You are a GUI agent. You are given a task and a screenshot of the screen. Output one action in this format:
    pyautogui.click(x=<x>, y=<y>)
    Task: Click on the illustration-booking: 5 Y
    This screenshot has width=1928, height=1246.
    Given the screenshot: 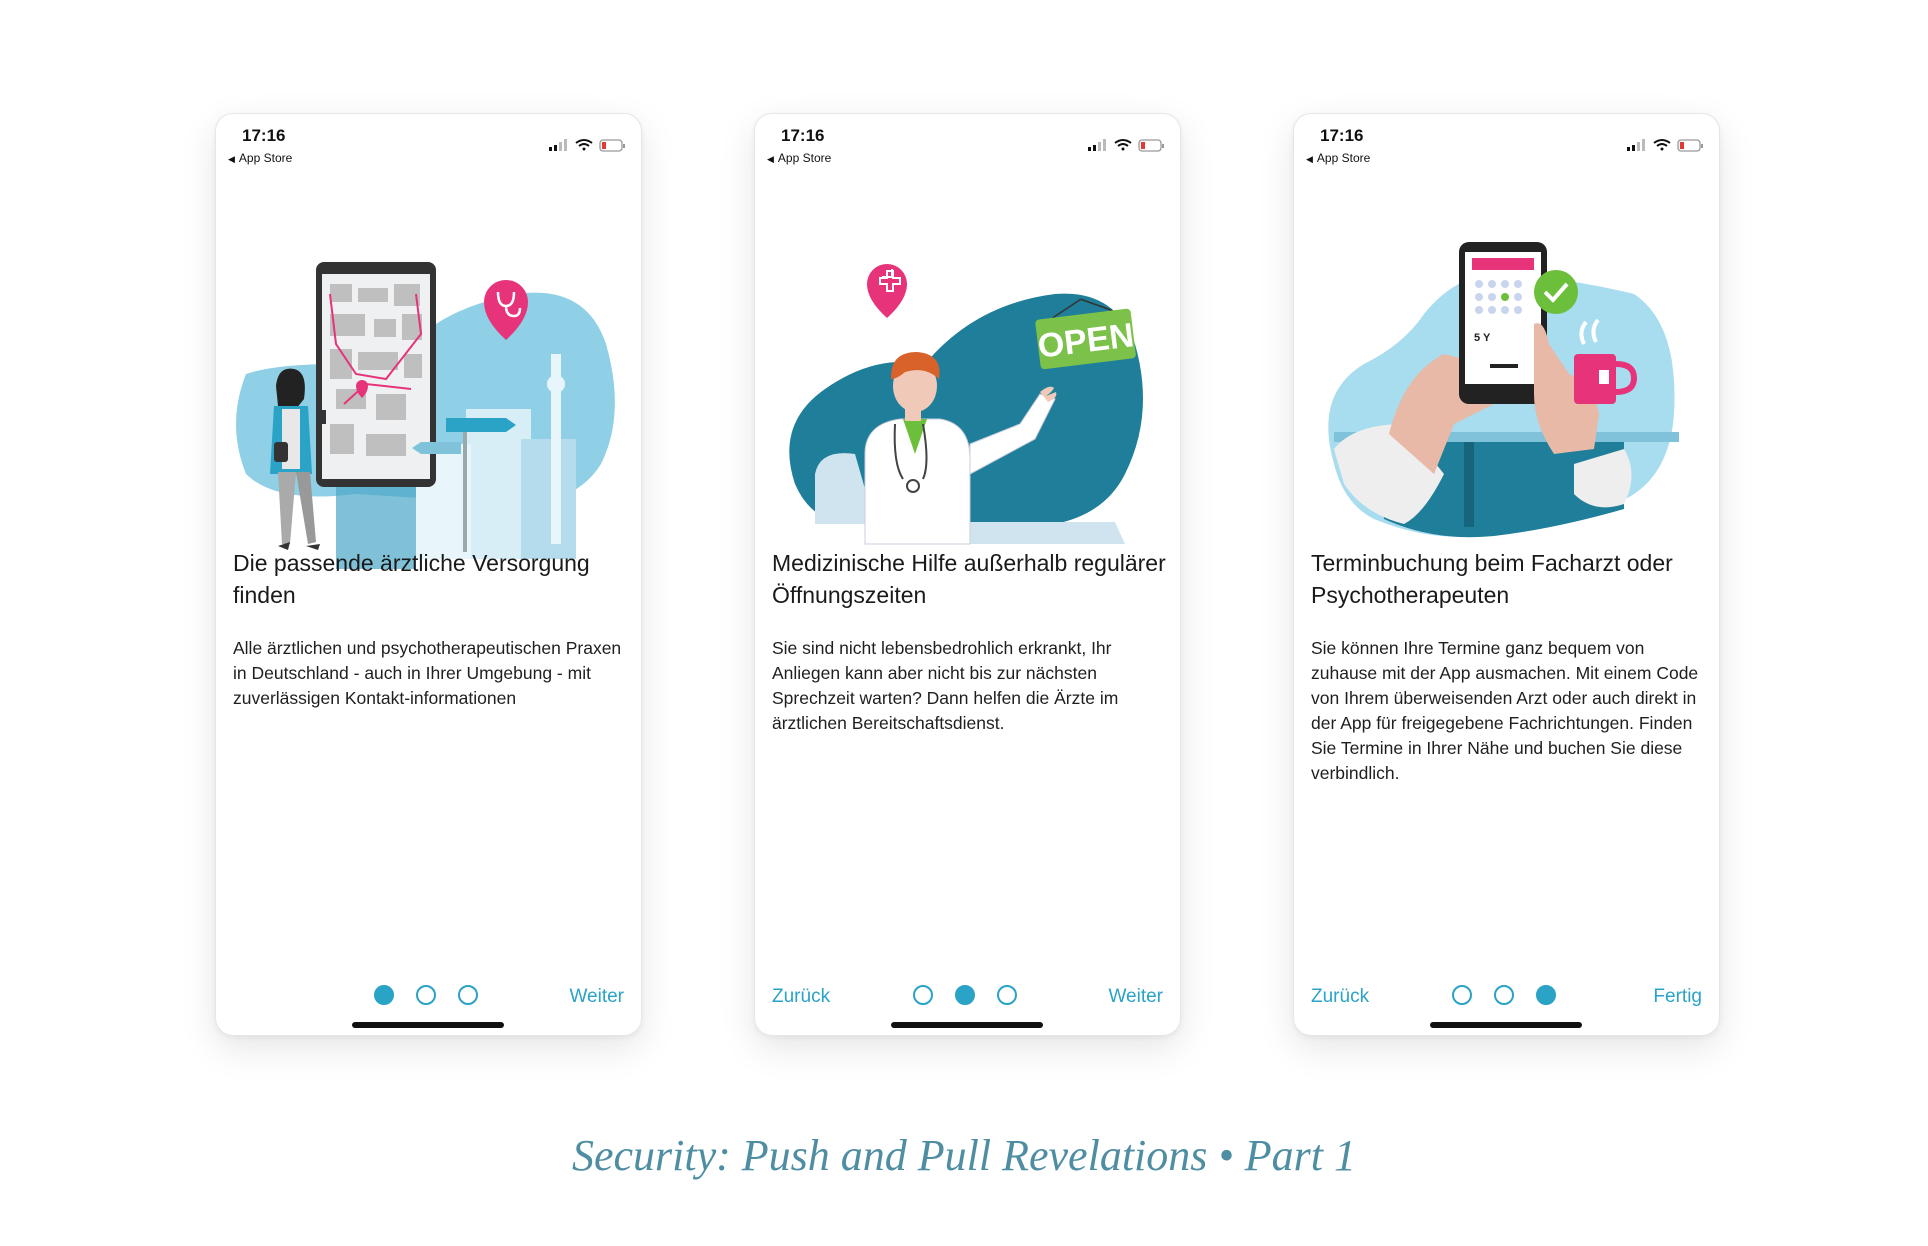 What is the action you would take?
    pyautogui.click(x=1503, y=390)
    